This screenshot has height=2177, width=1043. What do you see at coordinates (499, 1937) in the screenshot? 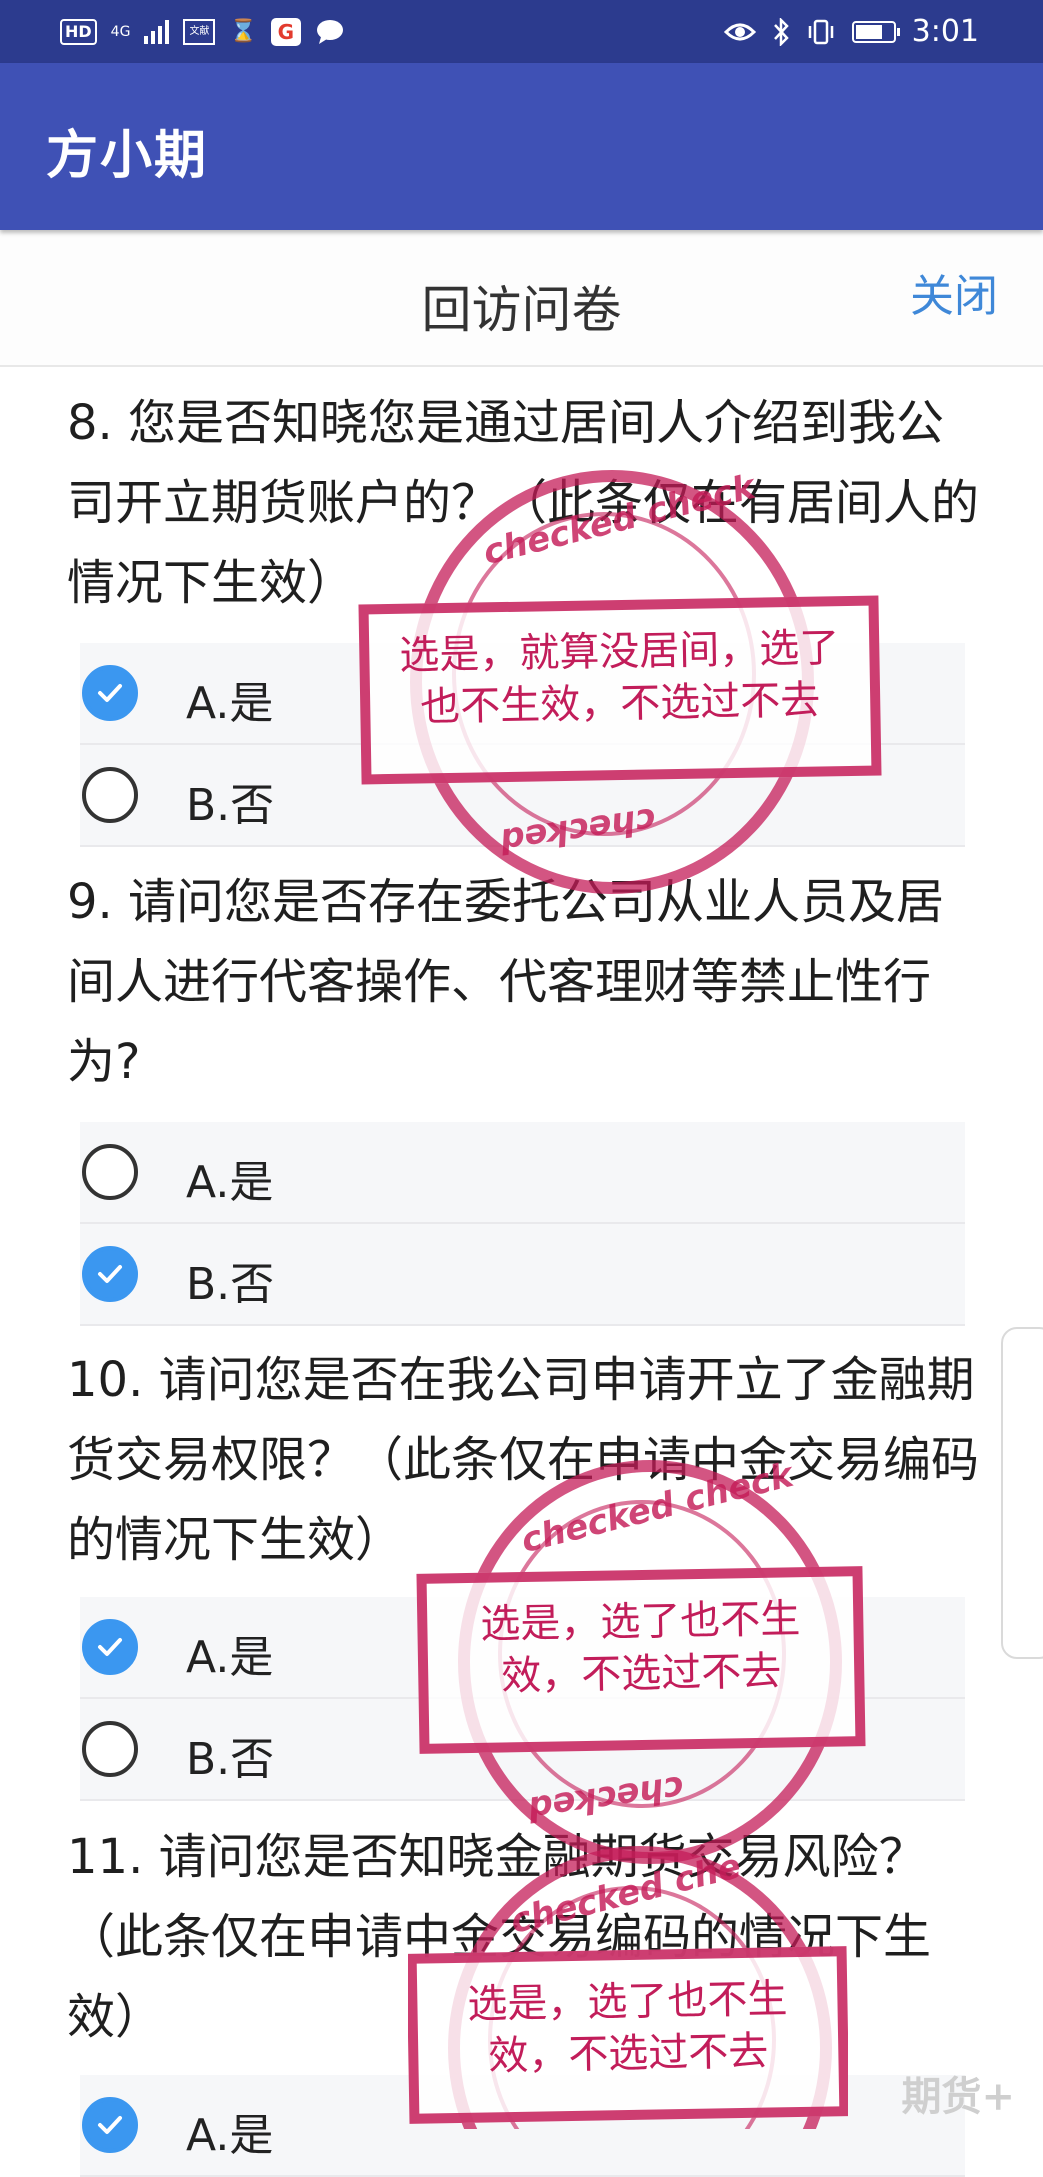
I see `question-11-text: 11. 请问您是否知晓金融期货交易风险？（此条仅在申请中金交易编码的情况下生效）` at bounding box center [499, 1937].